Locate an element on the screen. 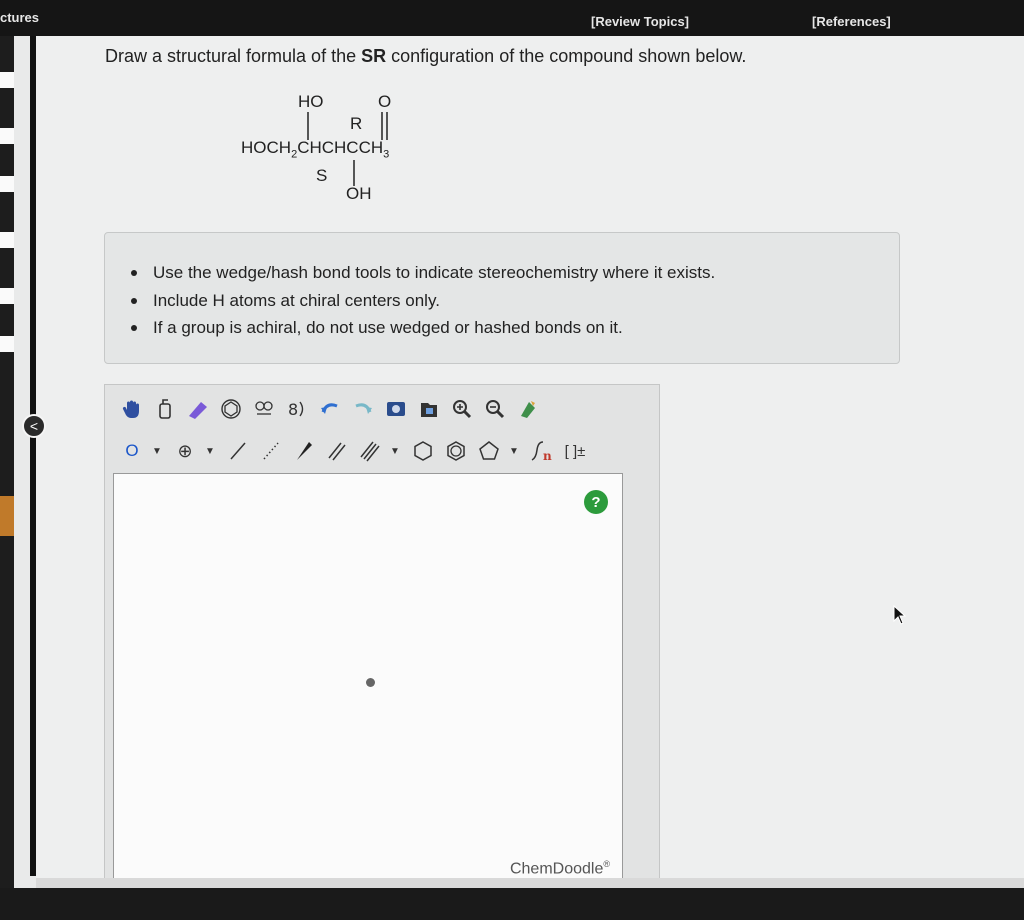 The height and width of the screenshot is (920, 1024). chain-tool-icon: n is located at coordinates (542, 451).